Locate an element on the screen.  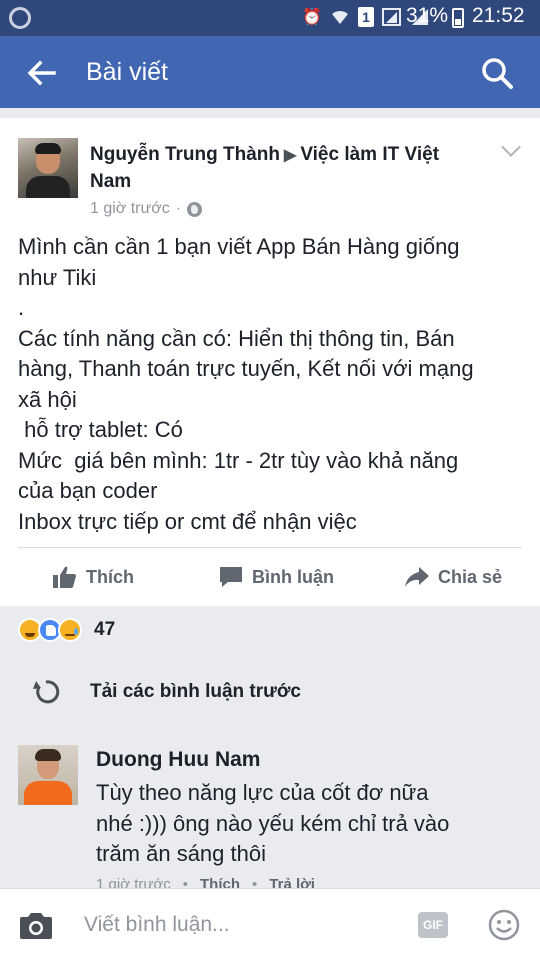
share-label: Chia sẻ is located at coordinates (470, 576).